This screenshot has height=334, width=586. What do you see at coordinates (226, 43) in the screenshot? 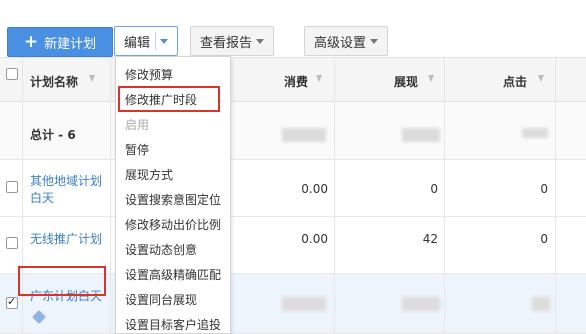
I see `view-report-label: 查看报告` at bounding box center [226, 43].